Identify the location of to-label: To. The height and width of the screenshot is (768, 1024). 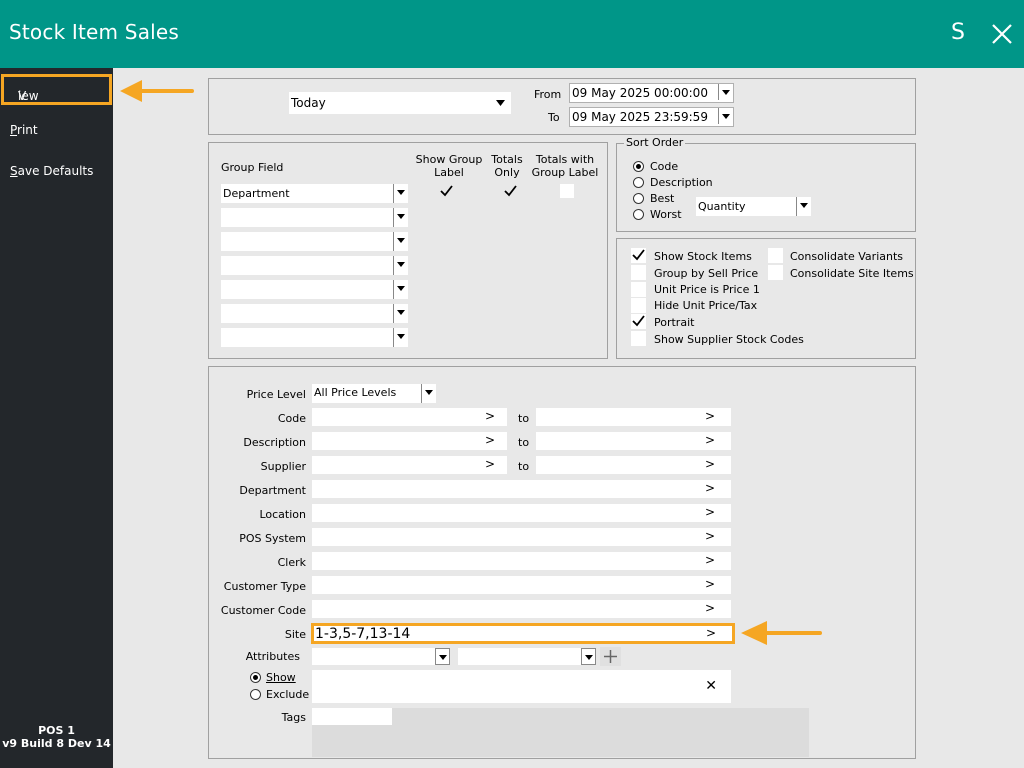
(554, 117).